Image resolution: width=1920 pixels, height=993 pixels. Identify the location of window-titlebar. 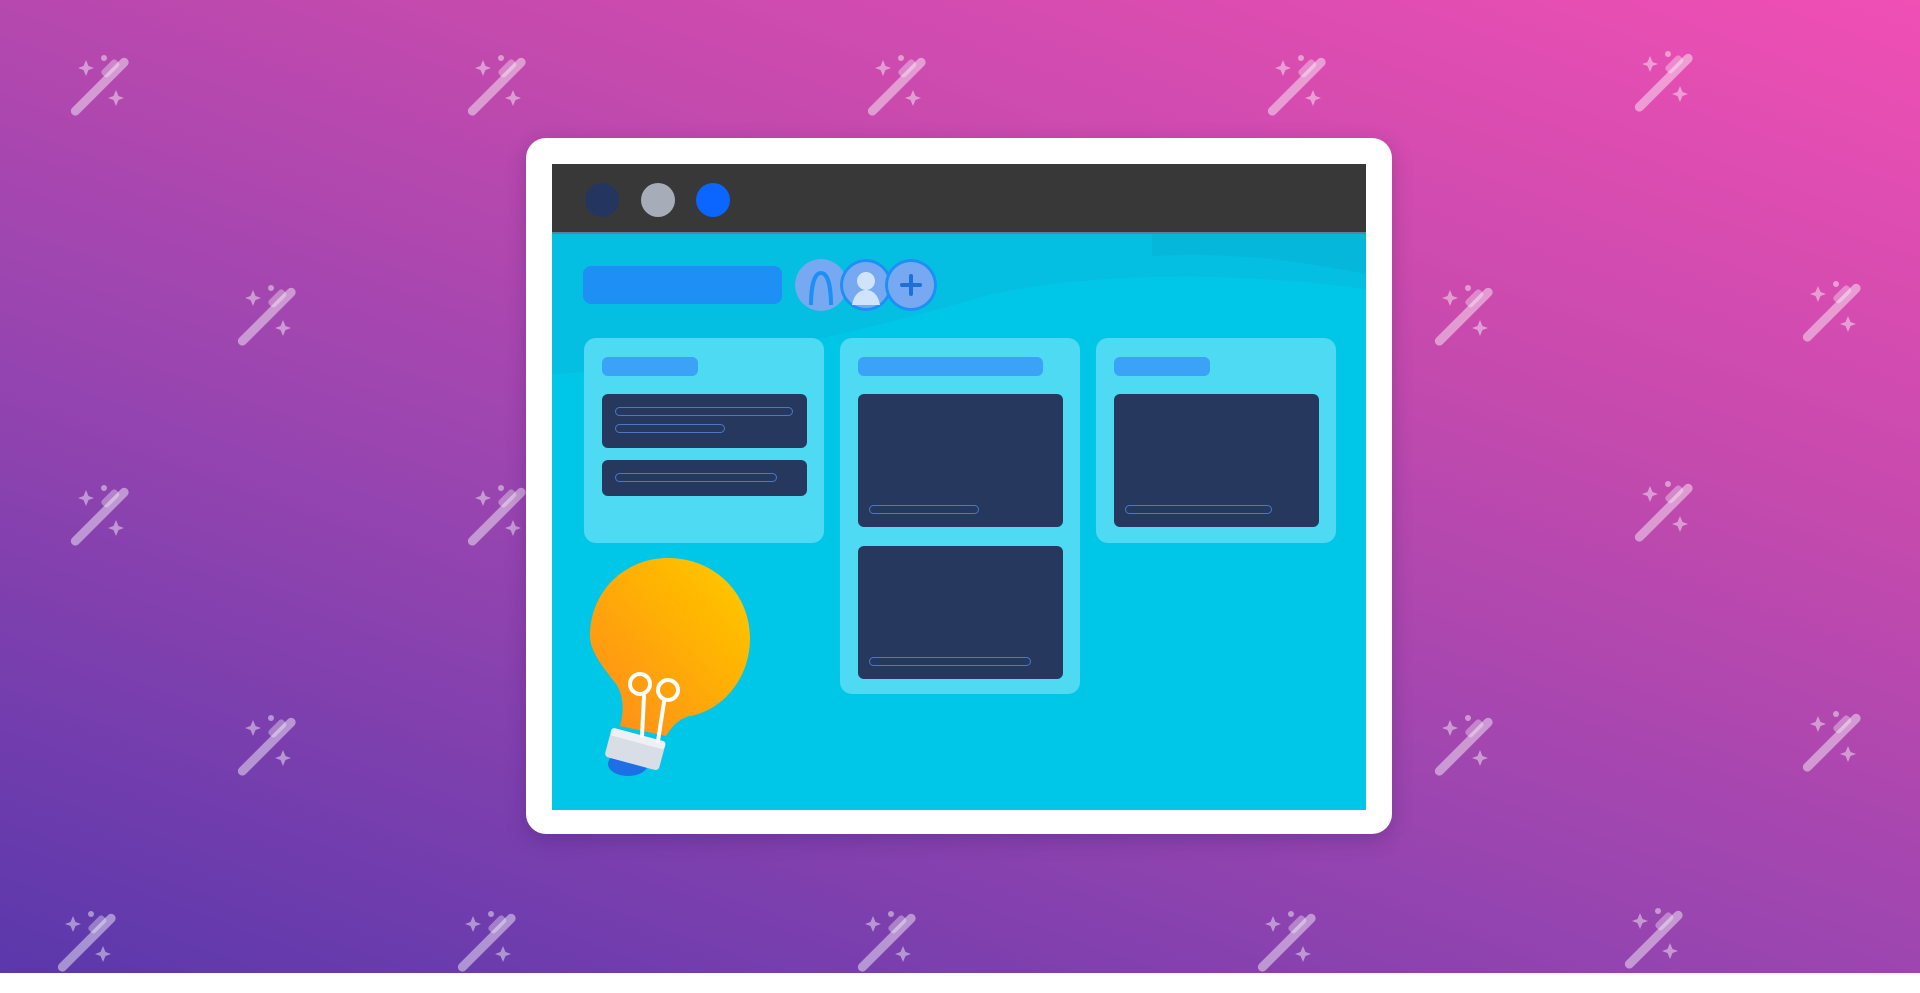
(959, 199).